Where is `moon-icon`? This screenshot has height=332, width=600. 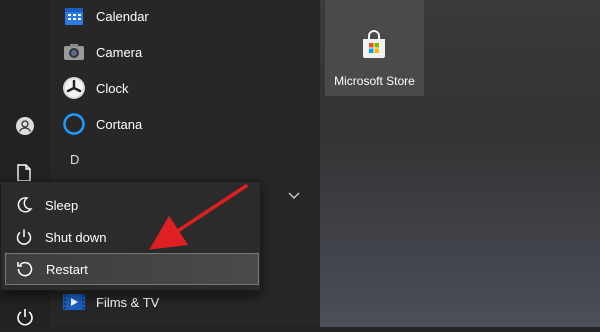
moon-icon is located at coordinates (24, 205).